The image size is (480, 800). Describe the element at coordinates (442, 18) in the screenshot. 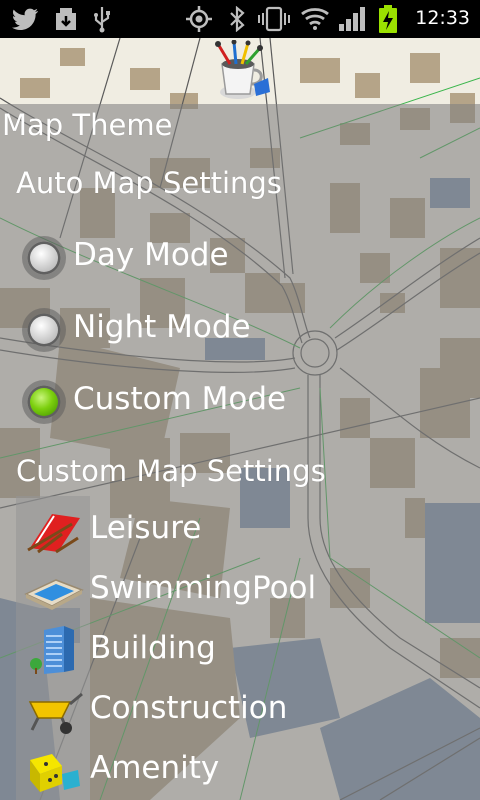

I see `clock: 12:33` at that location.